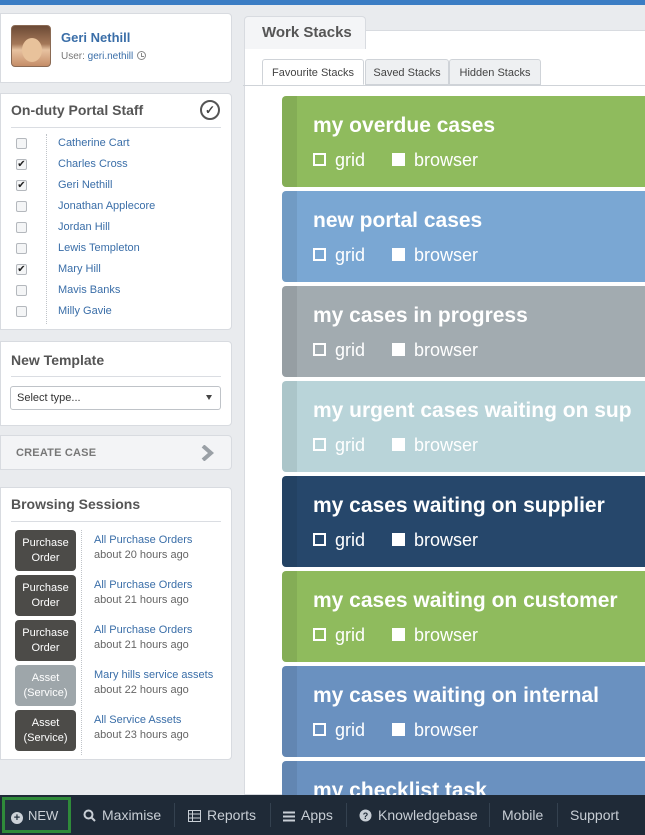 This screenshot has width=645, height=835. Describe the element at coordinates (99, 248) in the screenshot. I see `staff-name: Lewis Templeton` at that location.